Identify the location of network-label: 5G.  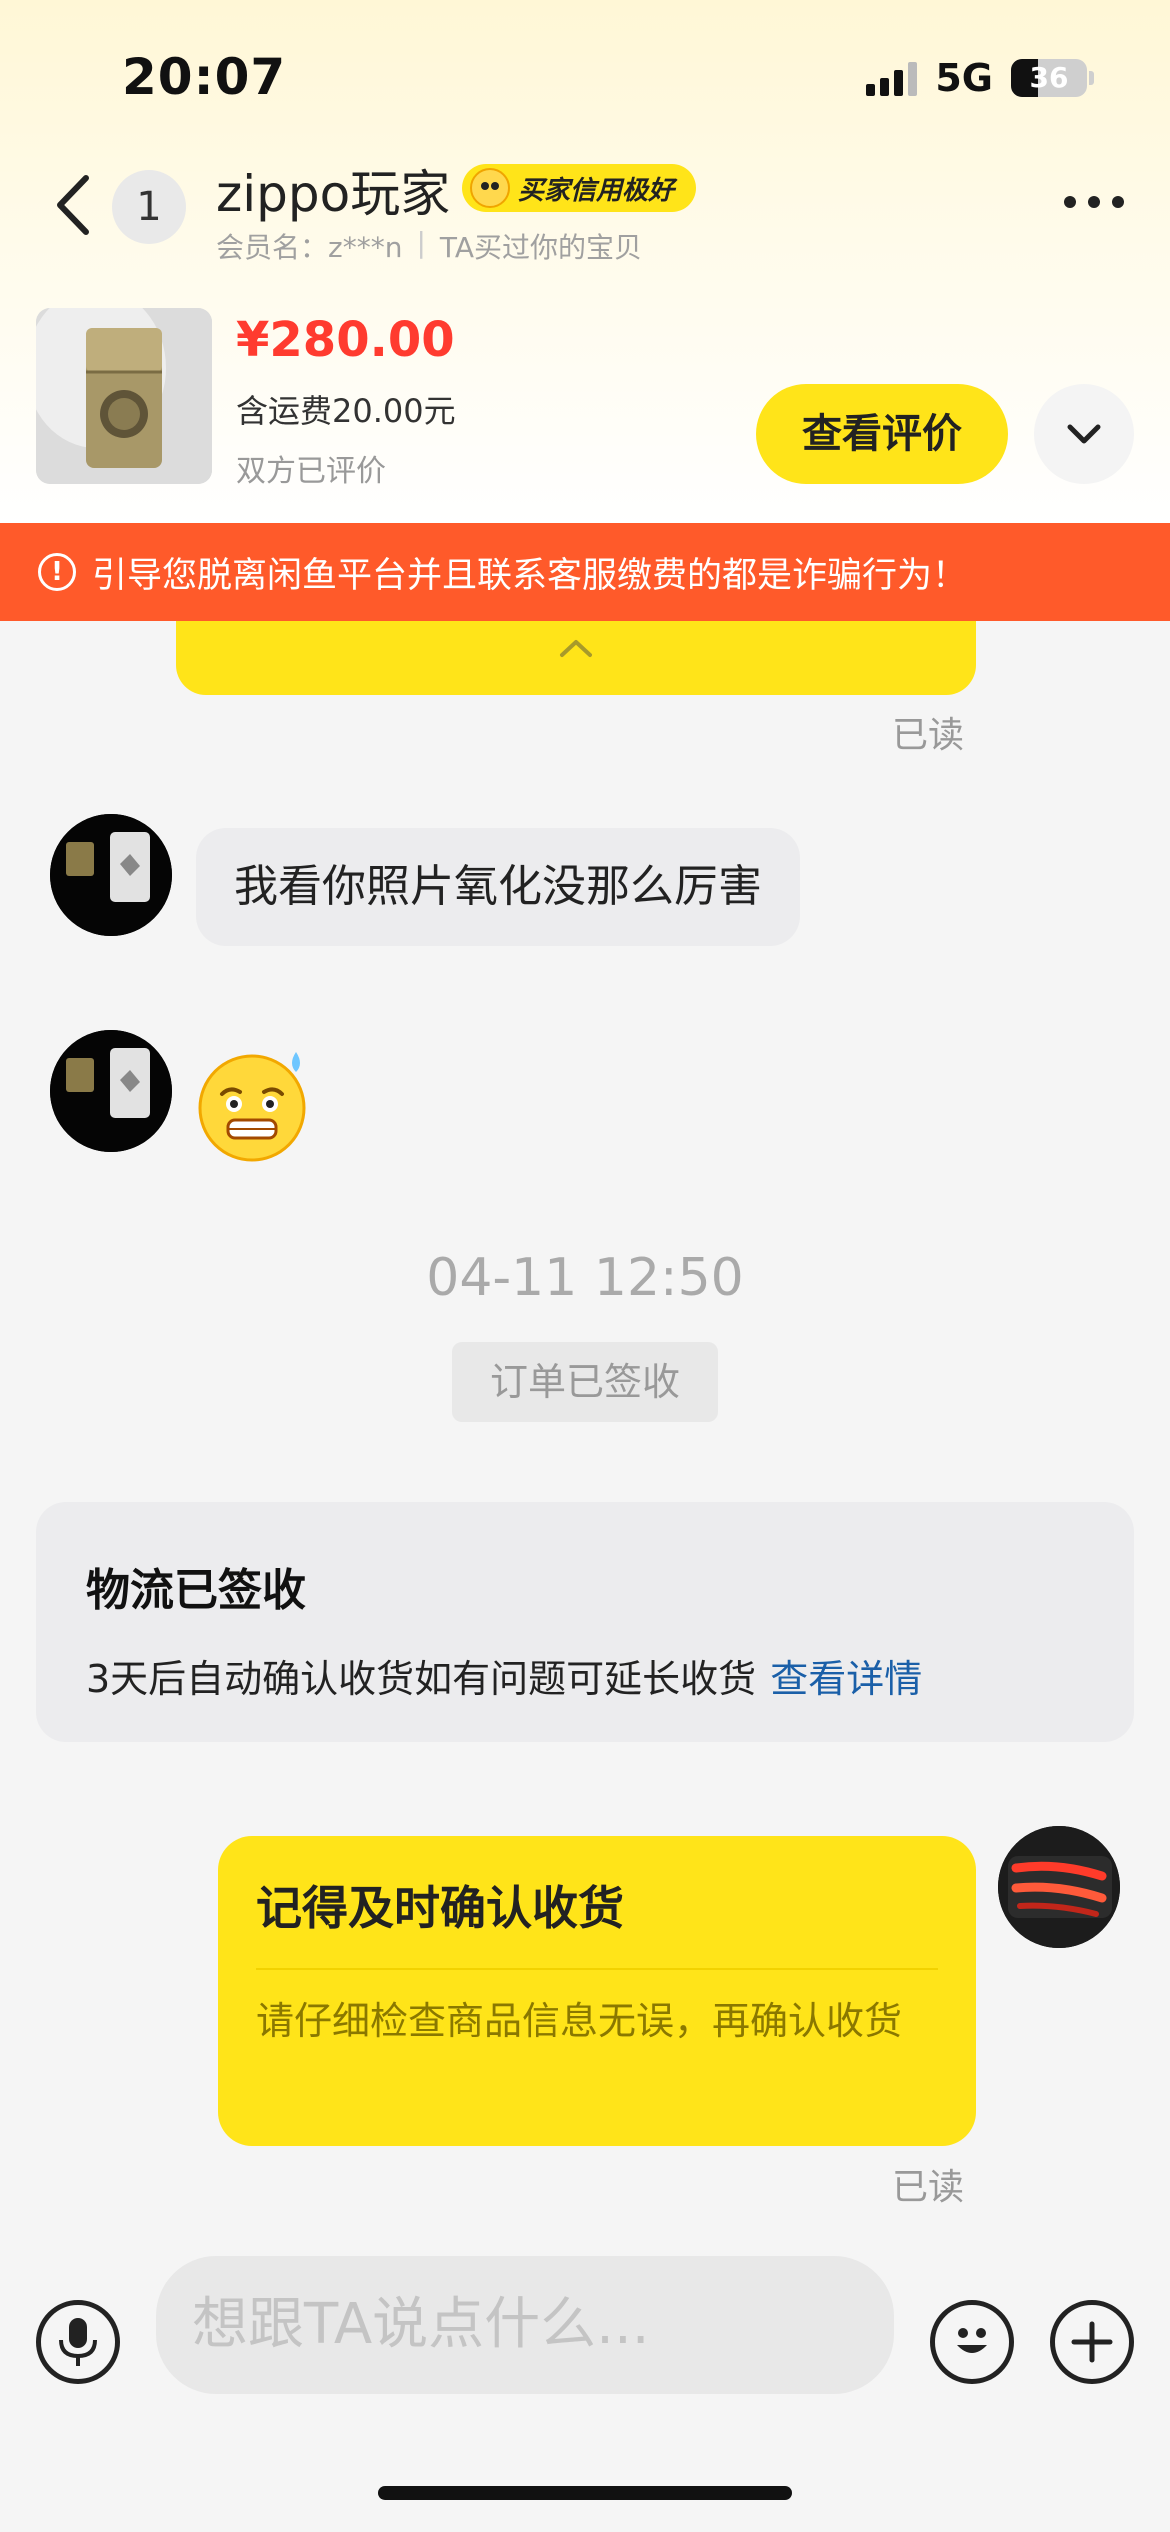
(964, 78).